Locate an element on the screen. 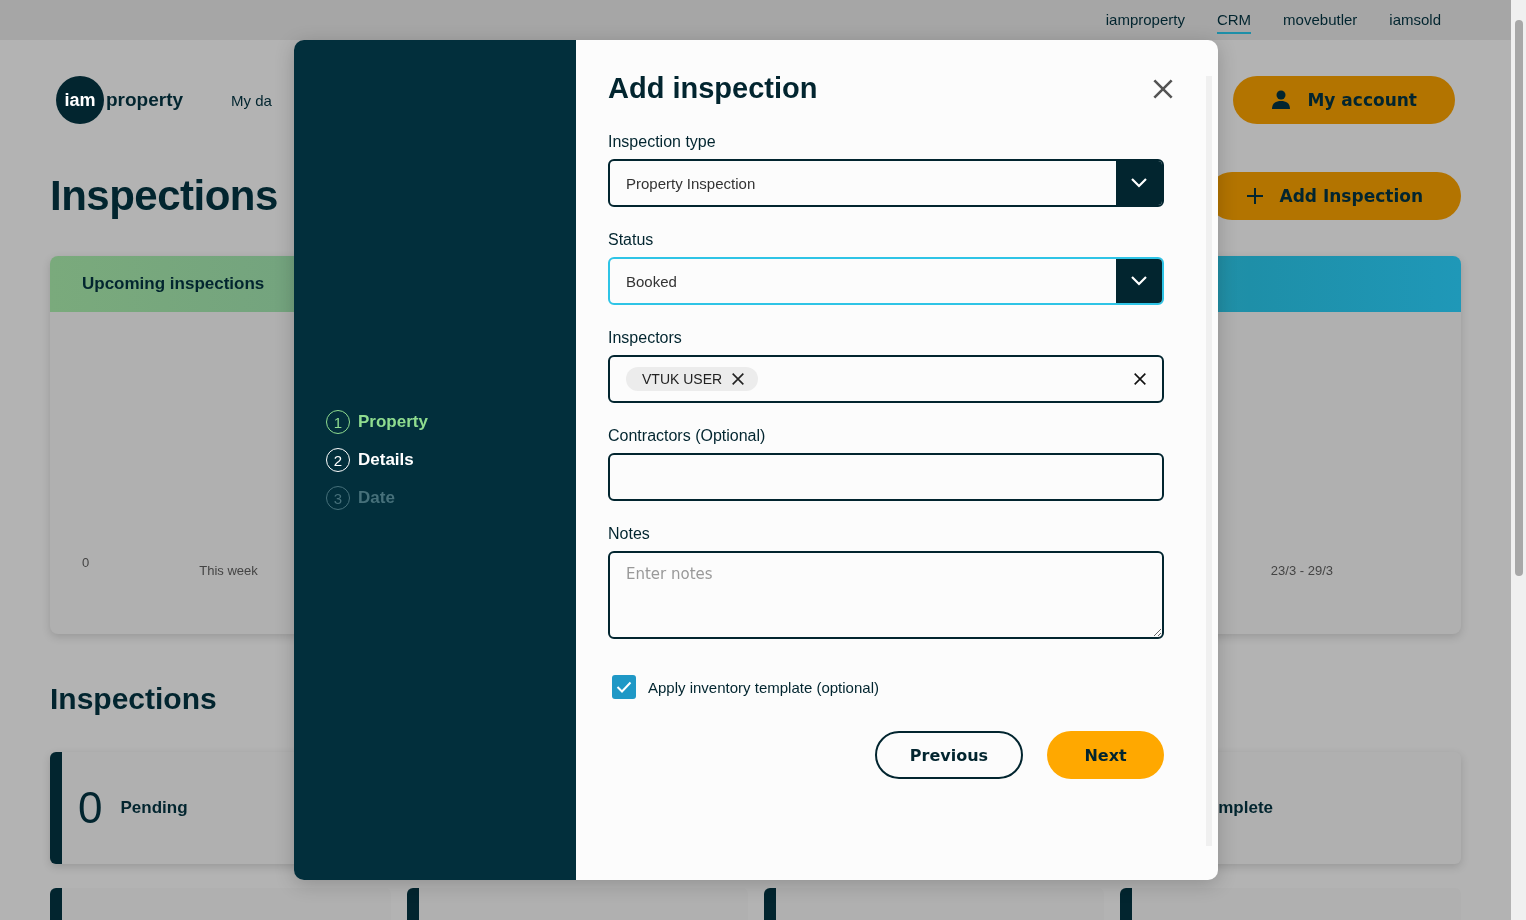 The width and height of the screenshot is (1526, 920). modal-title: Add inspection is located at coordinates (713, 88).